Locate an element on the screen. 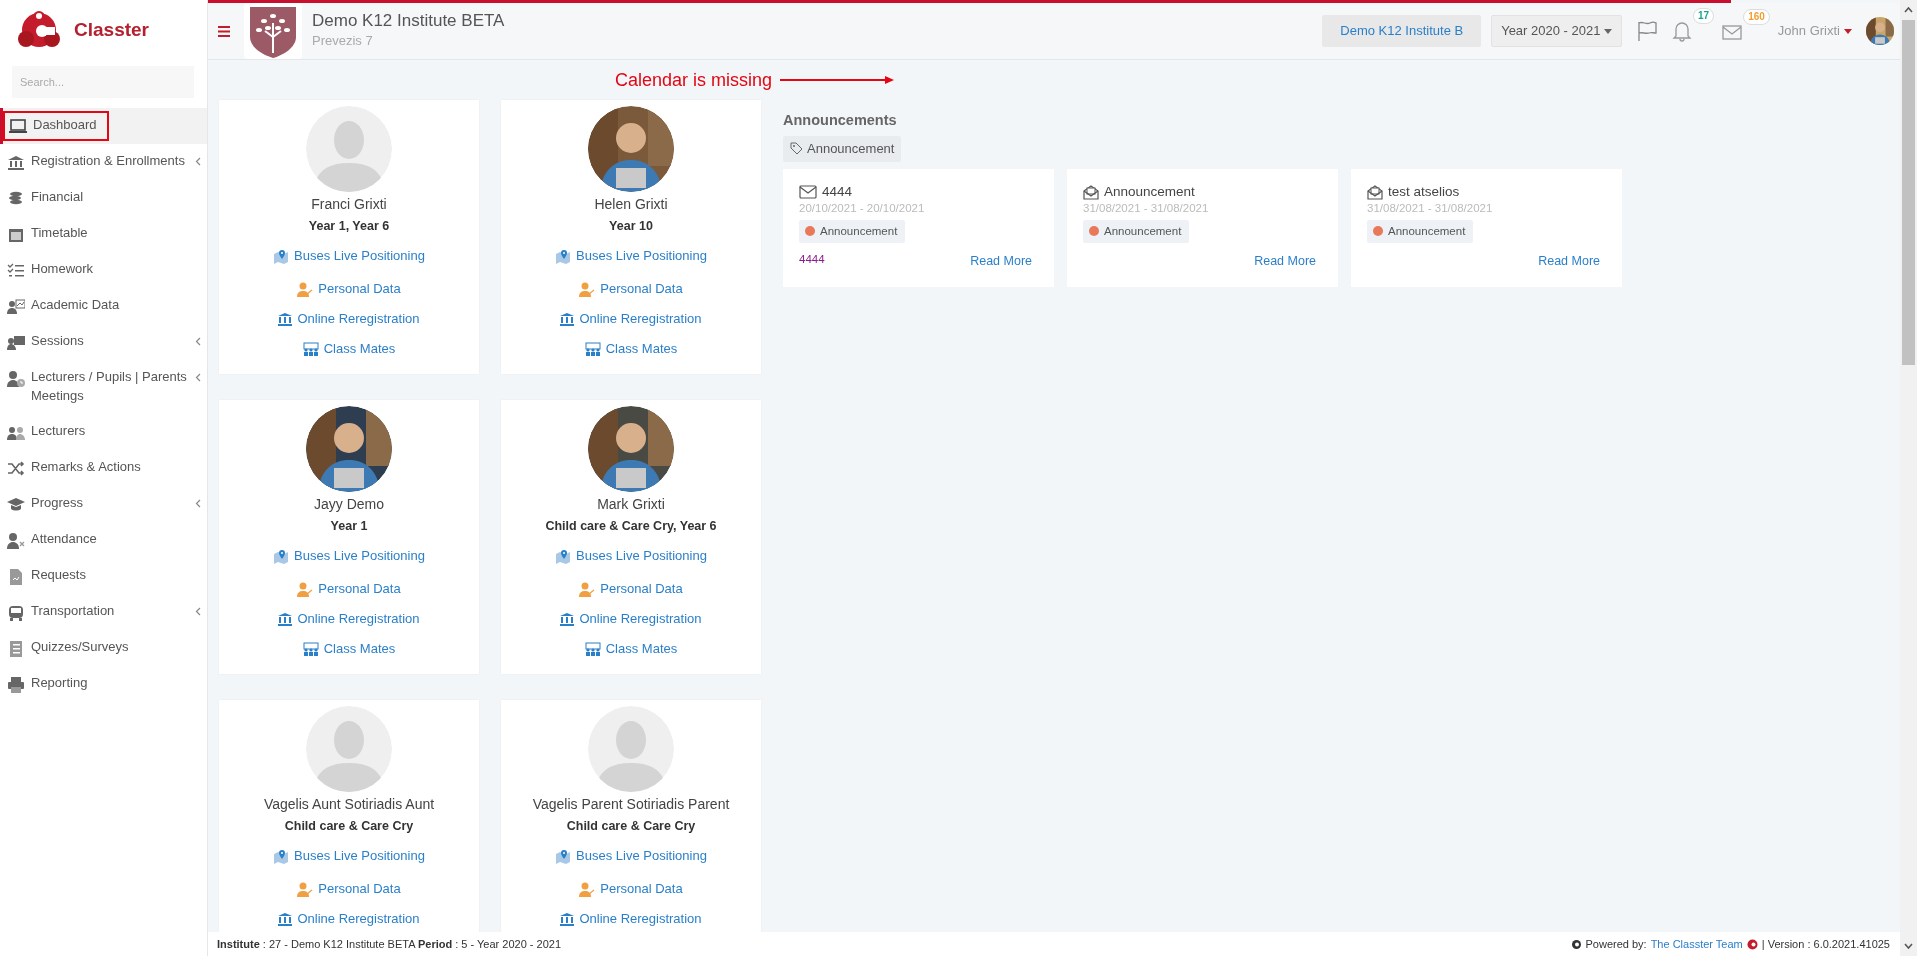  document-icon is located at coordinates (16, 576).